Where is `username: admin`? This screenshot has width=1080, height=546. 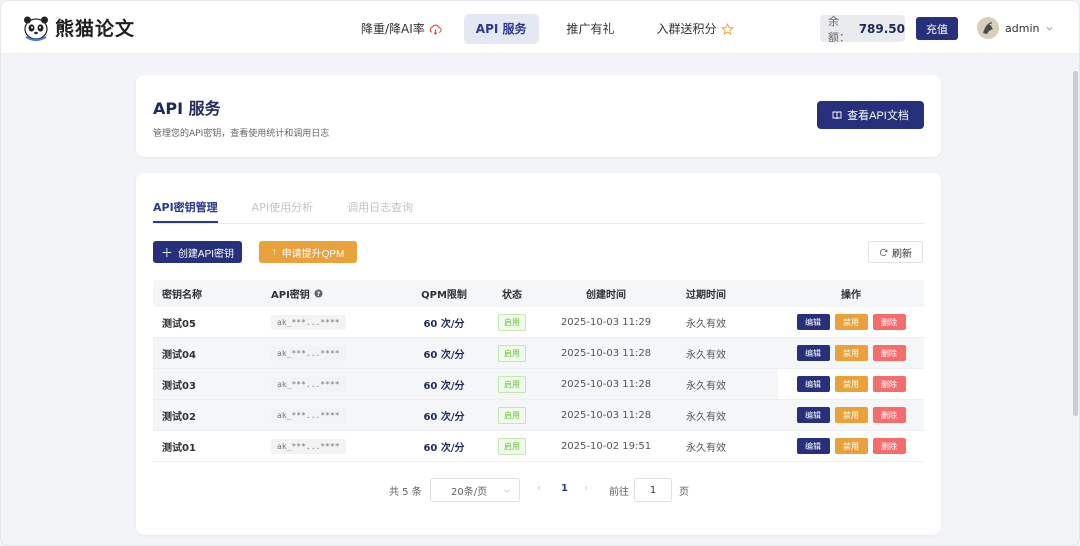 username: admin is located at coordinates (1022, 28).